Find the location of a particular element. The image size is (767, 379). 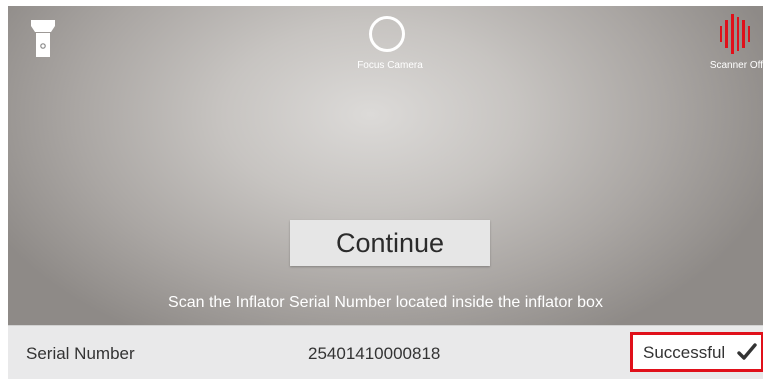

focus-ring-icon is located at coordinates (387, 34).